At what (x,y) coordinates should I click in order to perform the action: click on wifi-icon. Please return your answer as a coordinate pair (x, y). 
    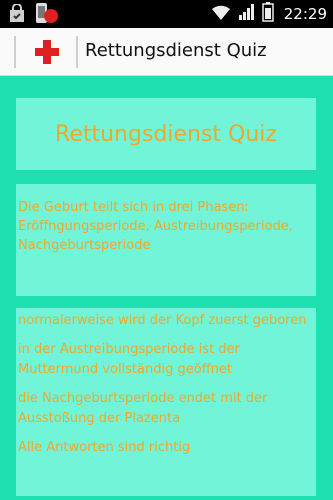
    Looking at the image, I should click on (221, 14).